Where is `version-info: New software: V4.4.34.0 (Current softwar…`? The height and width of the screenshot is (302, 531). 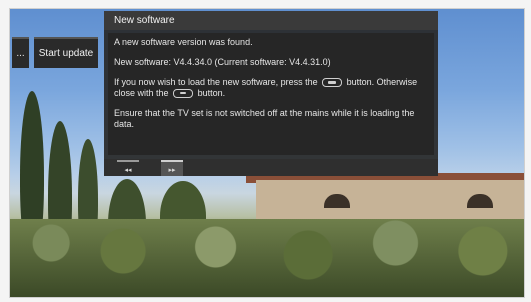 version-info: New software: V4.4.34.0 (Current softwar… is located at coordinates (222, 62).